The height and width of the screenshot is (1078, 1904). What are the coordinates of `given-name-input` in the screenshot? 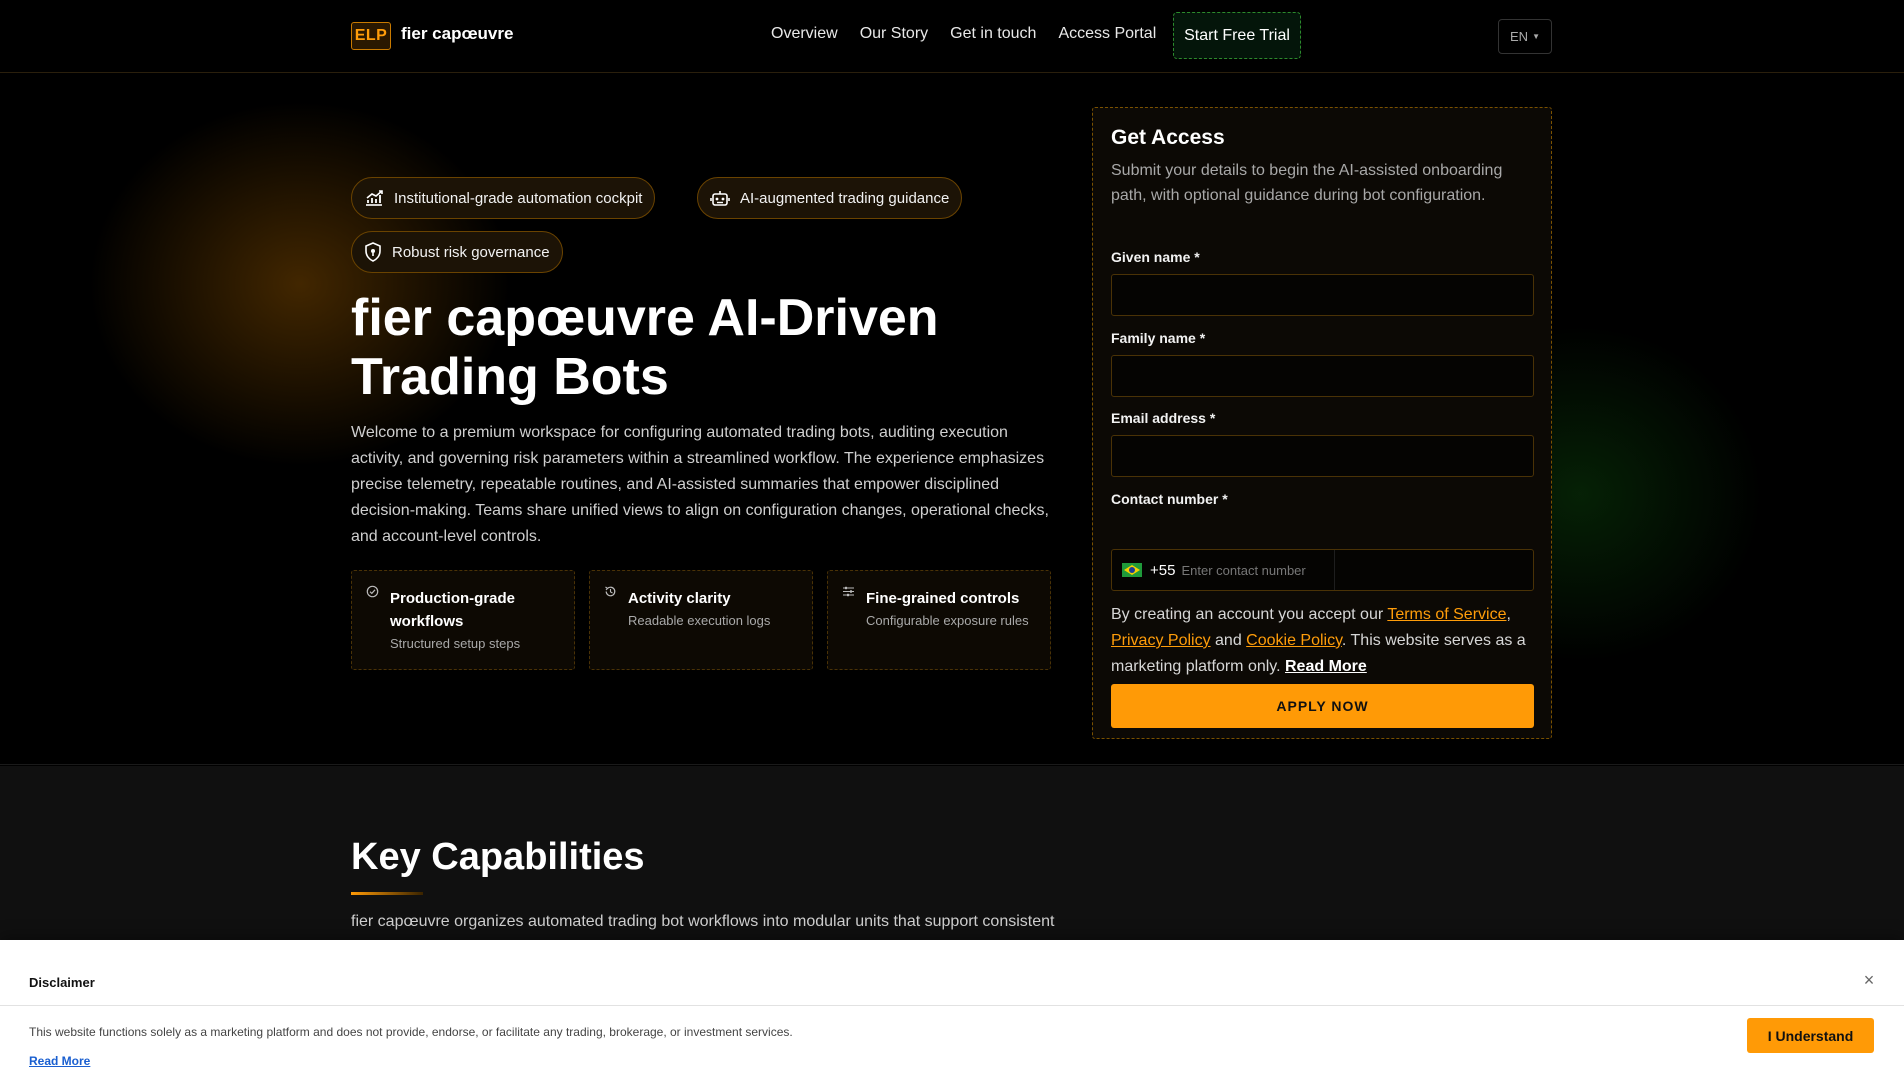 It's located at (1322, 295).